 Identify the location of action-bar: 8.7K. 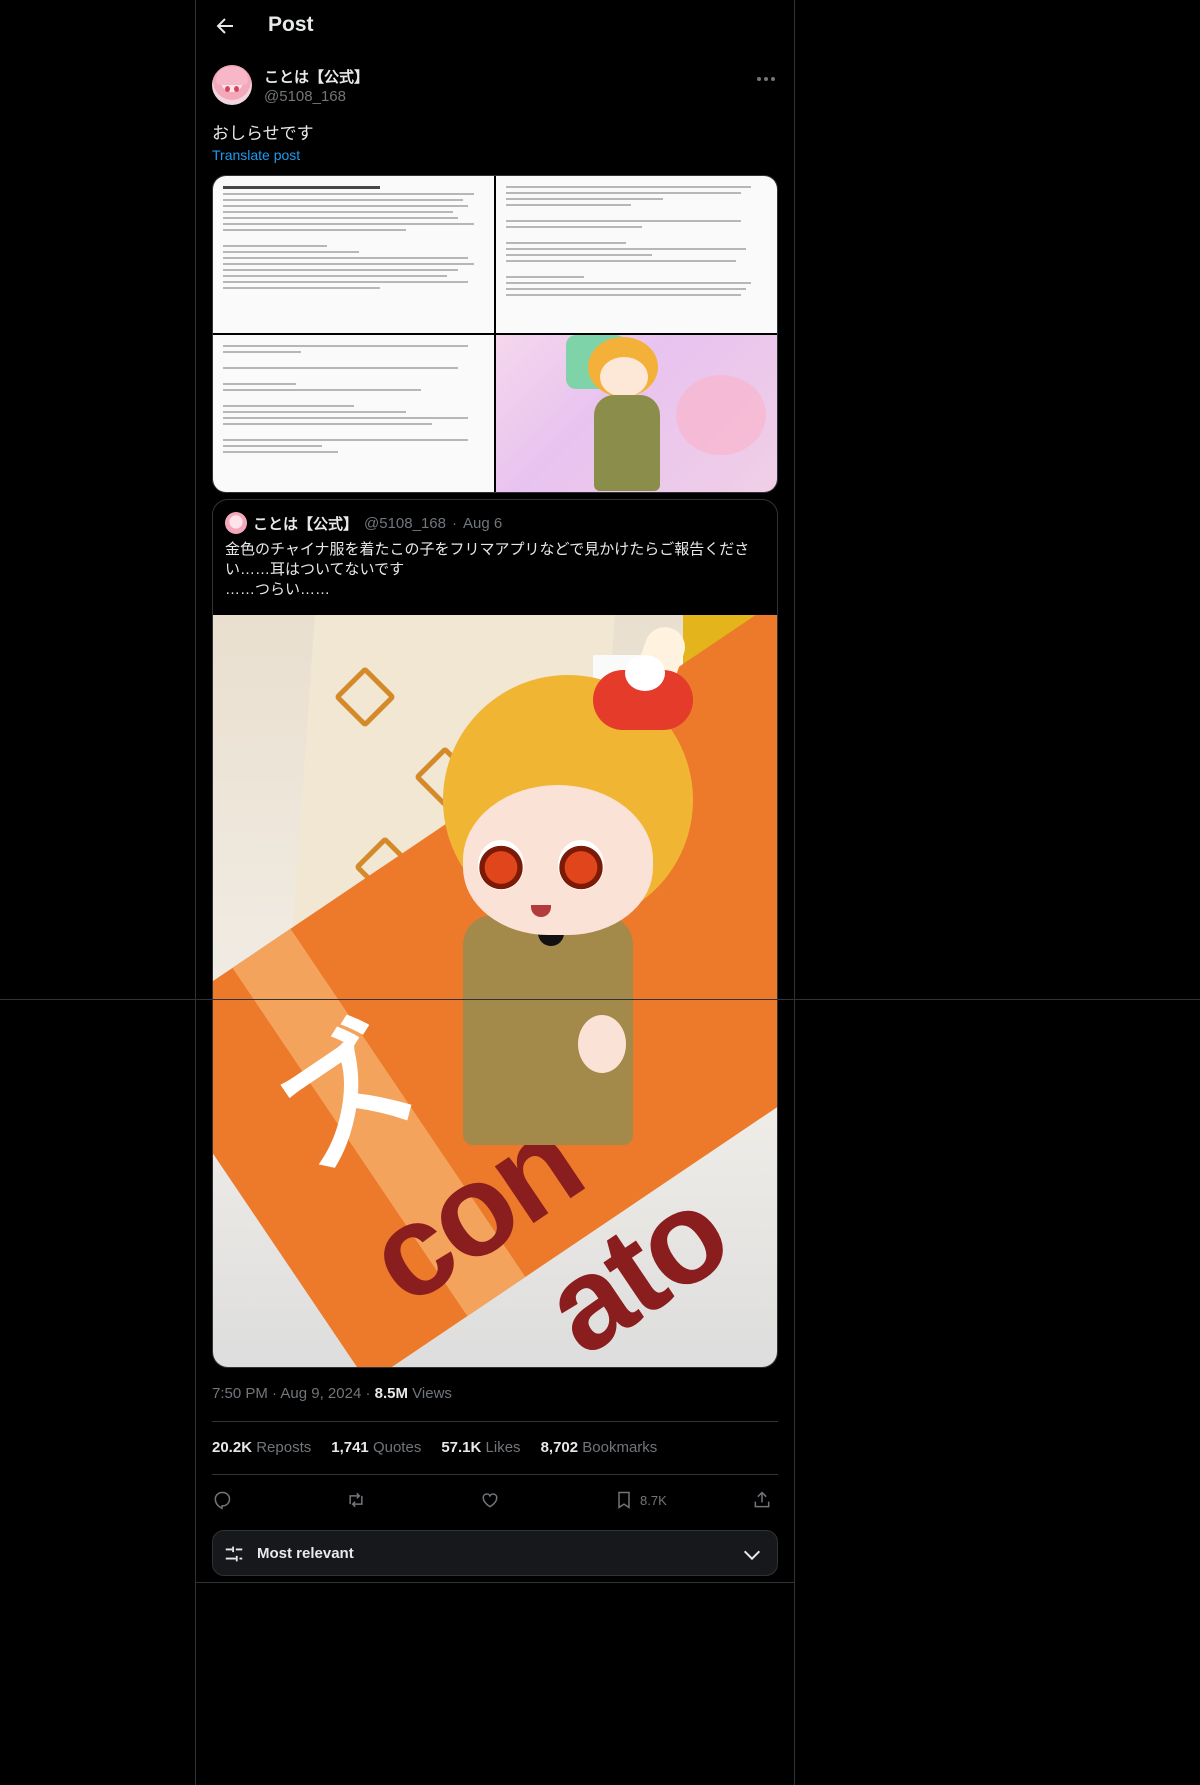
(495, 1500).